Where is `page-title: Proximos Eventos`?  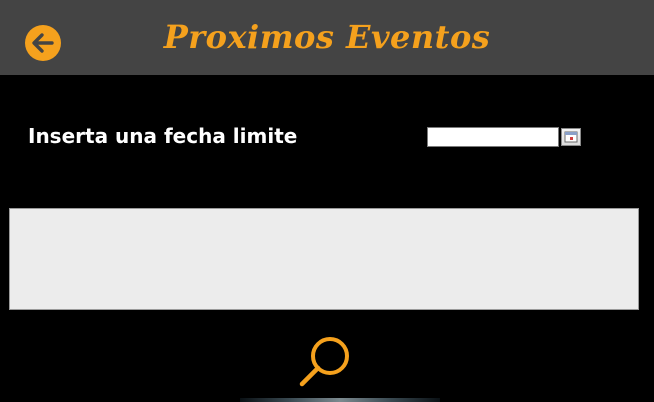
page-title: Proximos Eventos is located at coordinates (327, 37).